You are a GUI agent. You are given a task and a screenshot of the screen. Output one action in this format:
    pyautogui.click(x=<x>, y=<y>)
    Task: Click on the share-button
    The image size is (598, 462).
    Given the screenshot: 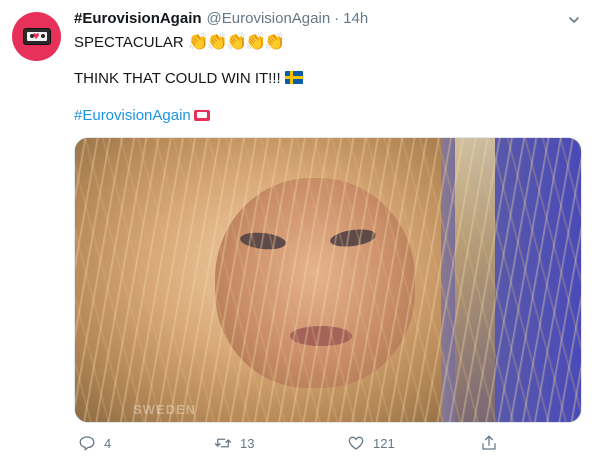 What is the action you would take?
    pyautogui.click(x=489, y=443)
    